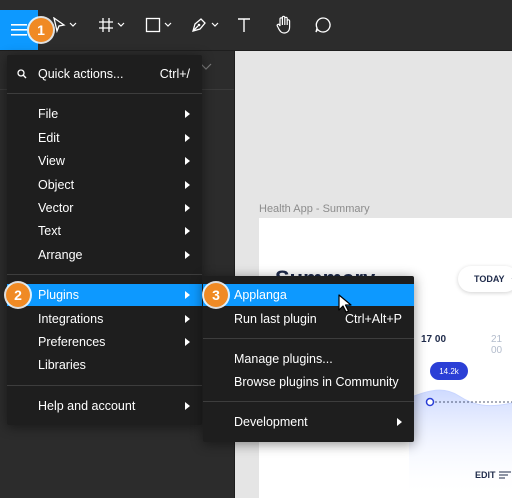  I want to click on shape-tool, so click(158, 25).